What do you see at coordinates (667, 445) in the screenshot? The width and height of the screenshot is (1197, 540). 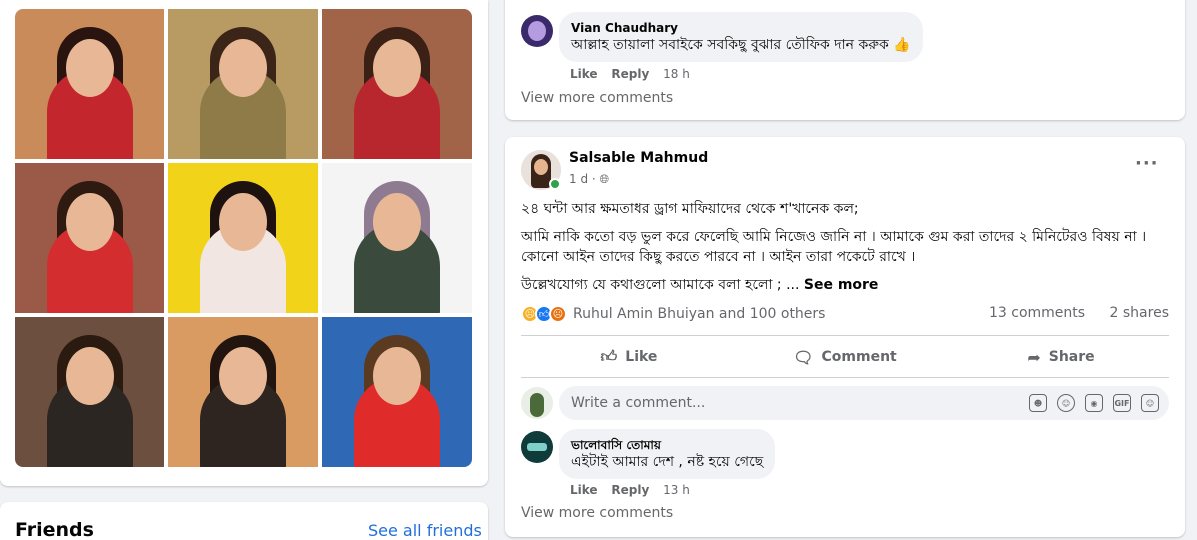 I see `comment-author: ভালোবাসি তোমায়` at bounding box center [667, 445].